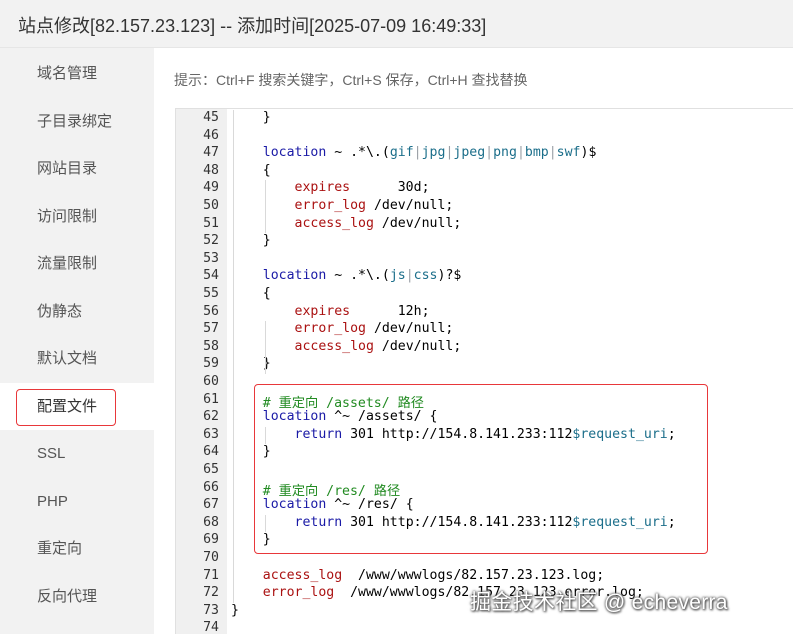 Image resolution: width=793 pixels, height=634 pixels. Describe the element at coordinates (211, 522) in the screenshot. I see `line-number: 68` at that location.